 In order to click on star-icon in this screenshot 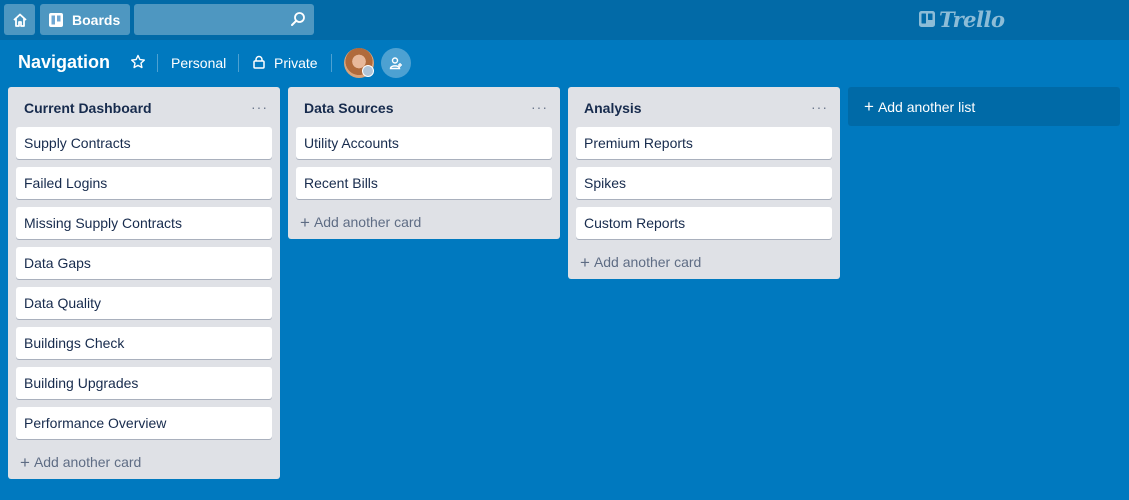, I will do `click(138, 62)`.